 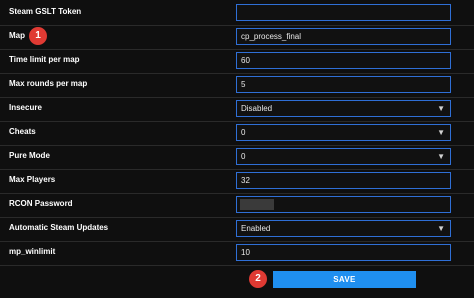 What do you see at coordinates (29, 155) in the screenshot?
I see `label-pure-mode: Pure Mode` at bounding box center [29, 155].